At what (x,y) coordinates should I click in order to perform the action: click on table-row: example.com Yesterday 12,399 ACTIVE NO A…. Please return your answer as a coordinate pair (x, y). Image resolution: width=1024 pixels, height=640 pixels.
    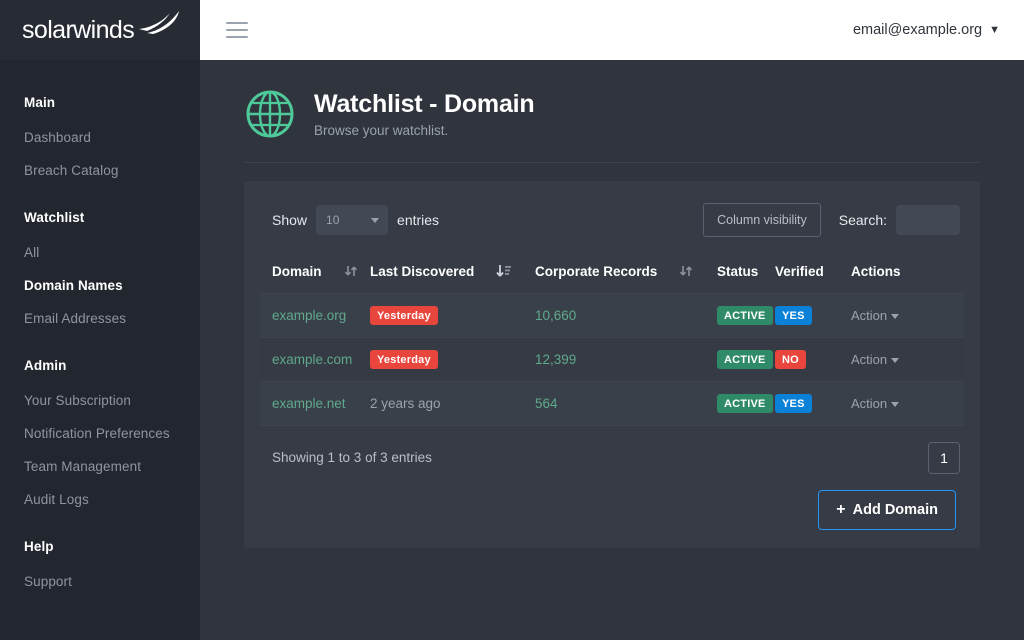
    Looking at the image, I should click on (612, 359).